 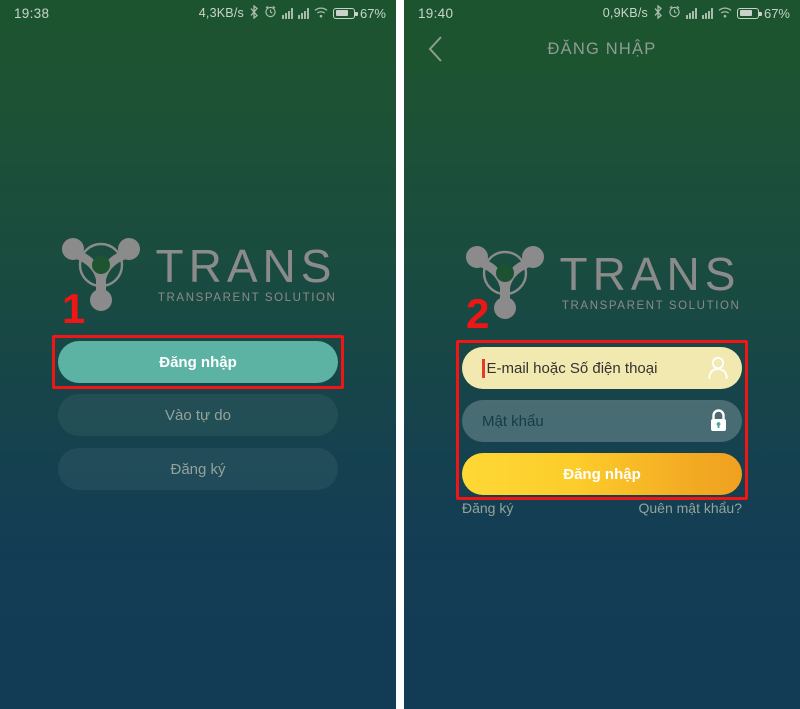 I want to click on status-clock: 19:40, so click(x=436, y=13).